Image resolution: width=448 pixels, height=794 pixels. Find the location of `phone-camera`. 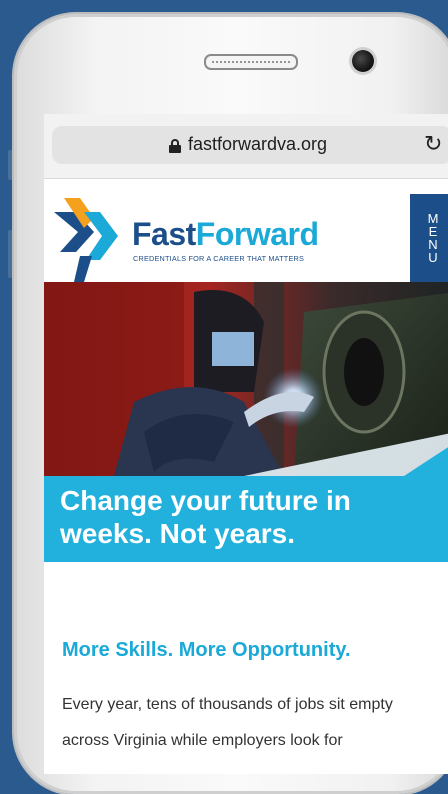

phone-camera is located at coordinates (363, 61).